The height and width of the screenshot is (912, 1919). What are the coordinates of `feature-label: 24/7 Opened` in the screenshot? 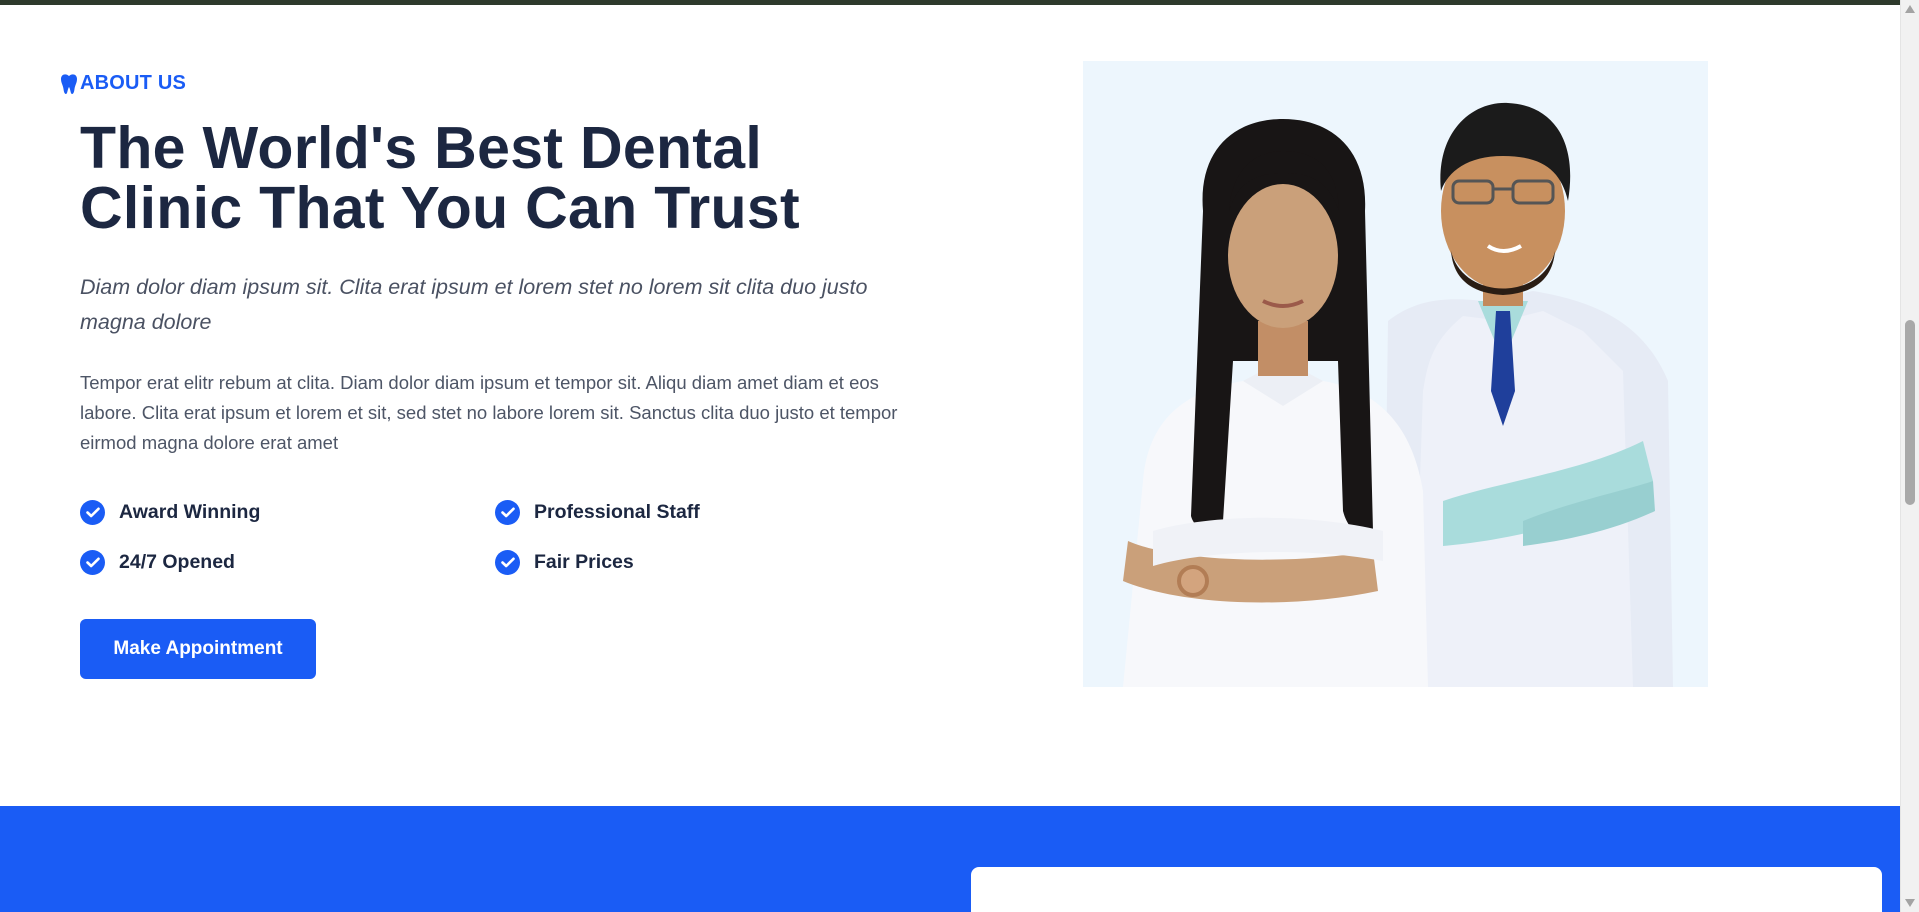 It's located at (177, 561).